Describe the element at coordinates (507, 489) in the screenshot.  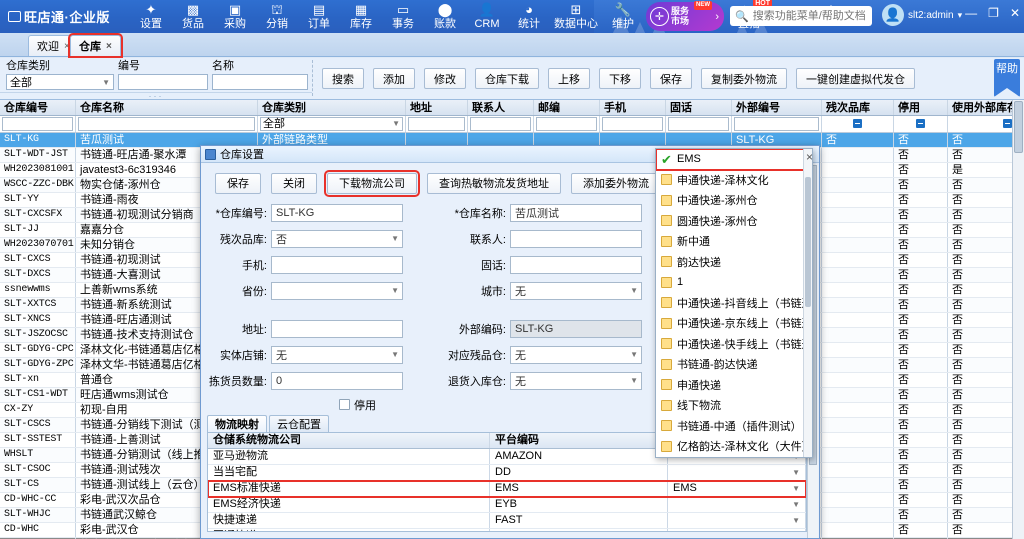
I see `mapping-row: EMS标准快递 EMS EMS ▼` at that location.